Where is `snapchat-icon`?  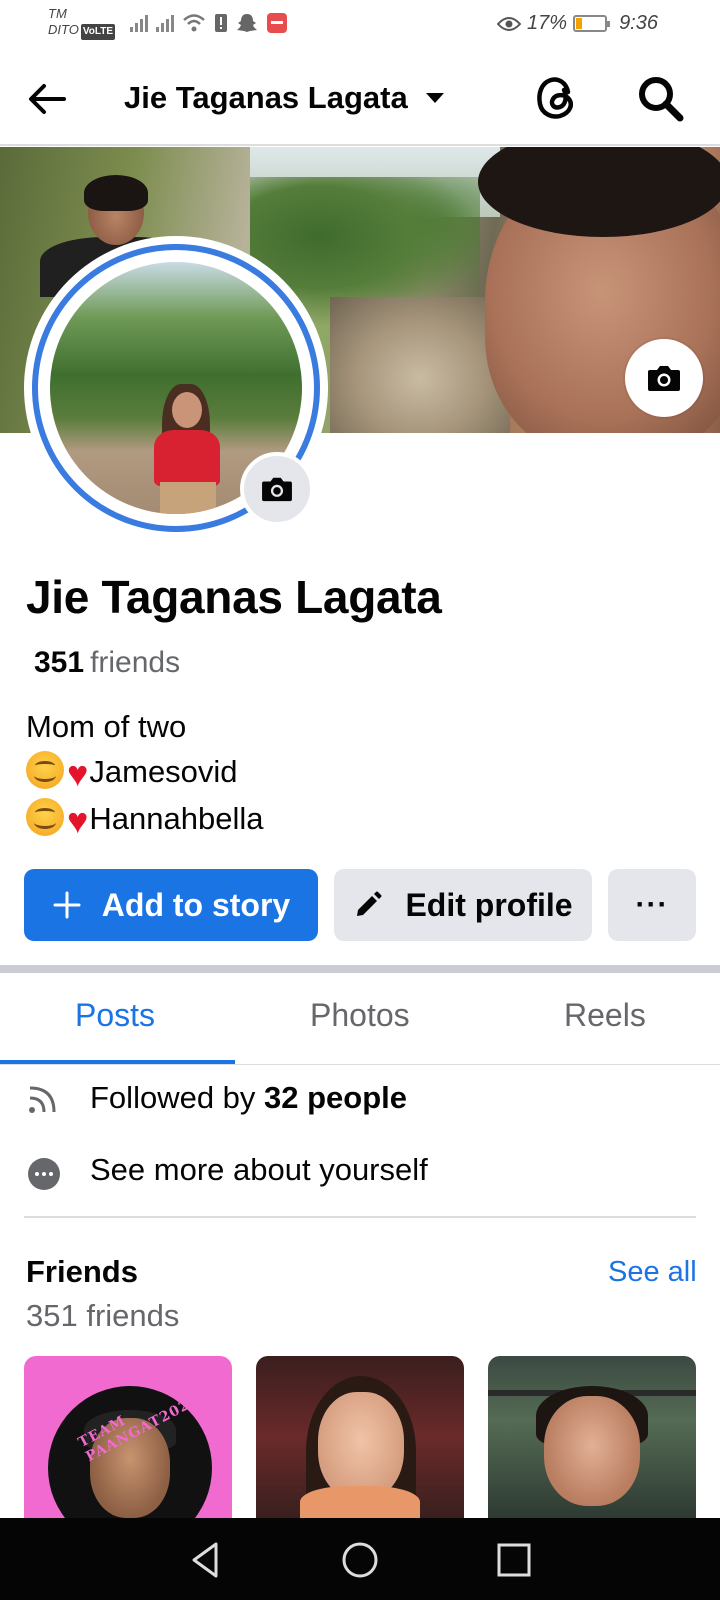 snapchat-icon is located at coordinates (247, 23).